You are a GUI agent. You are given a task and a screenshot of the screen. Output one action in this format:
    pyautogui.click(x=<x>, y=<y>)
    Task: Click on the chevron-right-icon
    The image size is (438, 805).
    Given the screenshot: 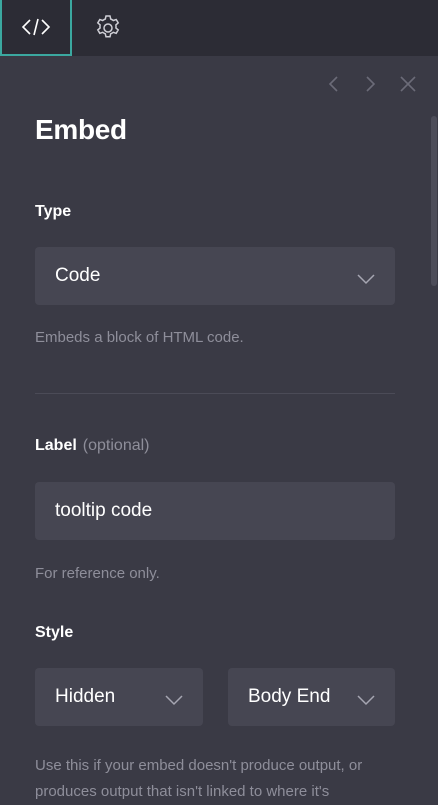 What is the action you would take?
    pyautogui.click(x=370, y=86)
    